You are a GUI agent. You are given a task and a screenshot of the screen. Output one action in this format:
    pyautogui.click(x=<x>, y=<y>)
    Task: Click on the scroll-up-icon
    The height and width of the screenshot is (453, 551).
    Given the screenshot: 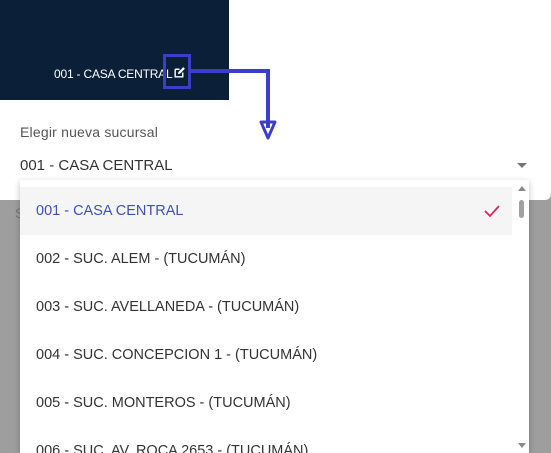 What is the action you would take?
    pyautogui.click(x=522, y=188)
    